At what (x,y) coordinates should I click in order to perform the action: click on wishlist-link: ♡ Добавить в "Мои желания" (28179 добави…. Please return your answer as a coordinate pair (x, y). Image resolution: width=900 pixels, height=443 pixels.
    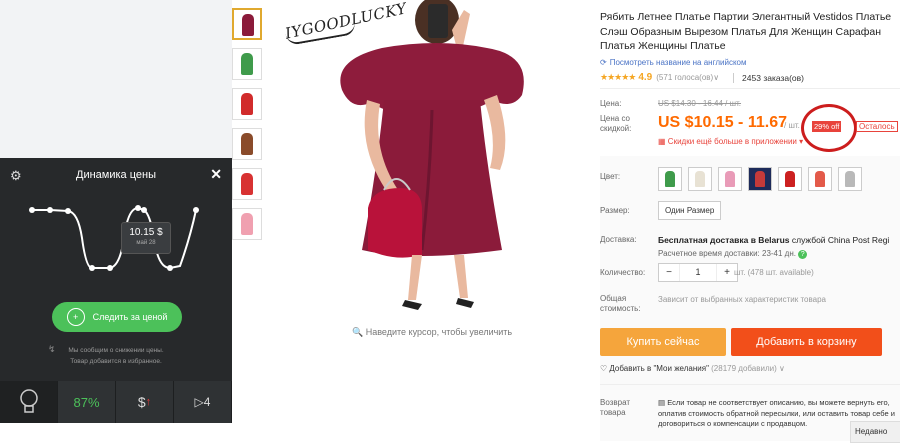
    Looking at the image, I should click on (692, 368).